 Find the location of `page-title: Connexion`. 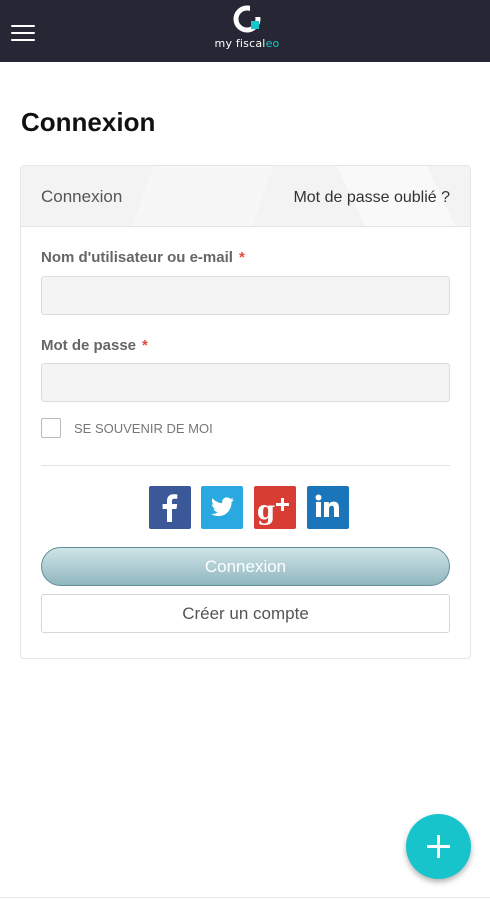

page-title: Connexion is located at coordinates (88, 122).